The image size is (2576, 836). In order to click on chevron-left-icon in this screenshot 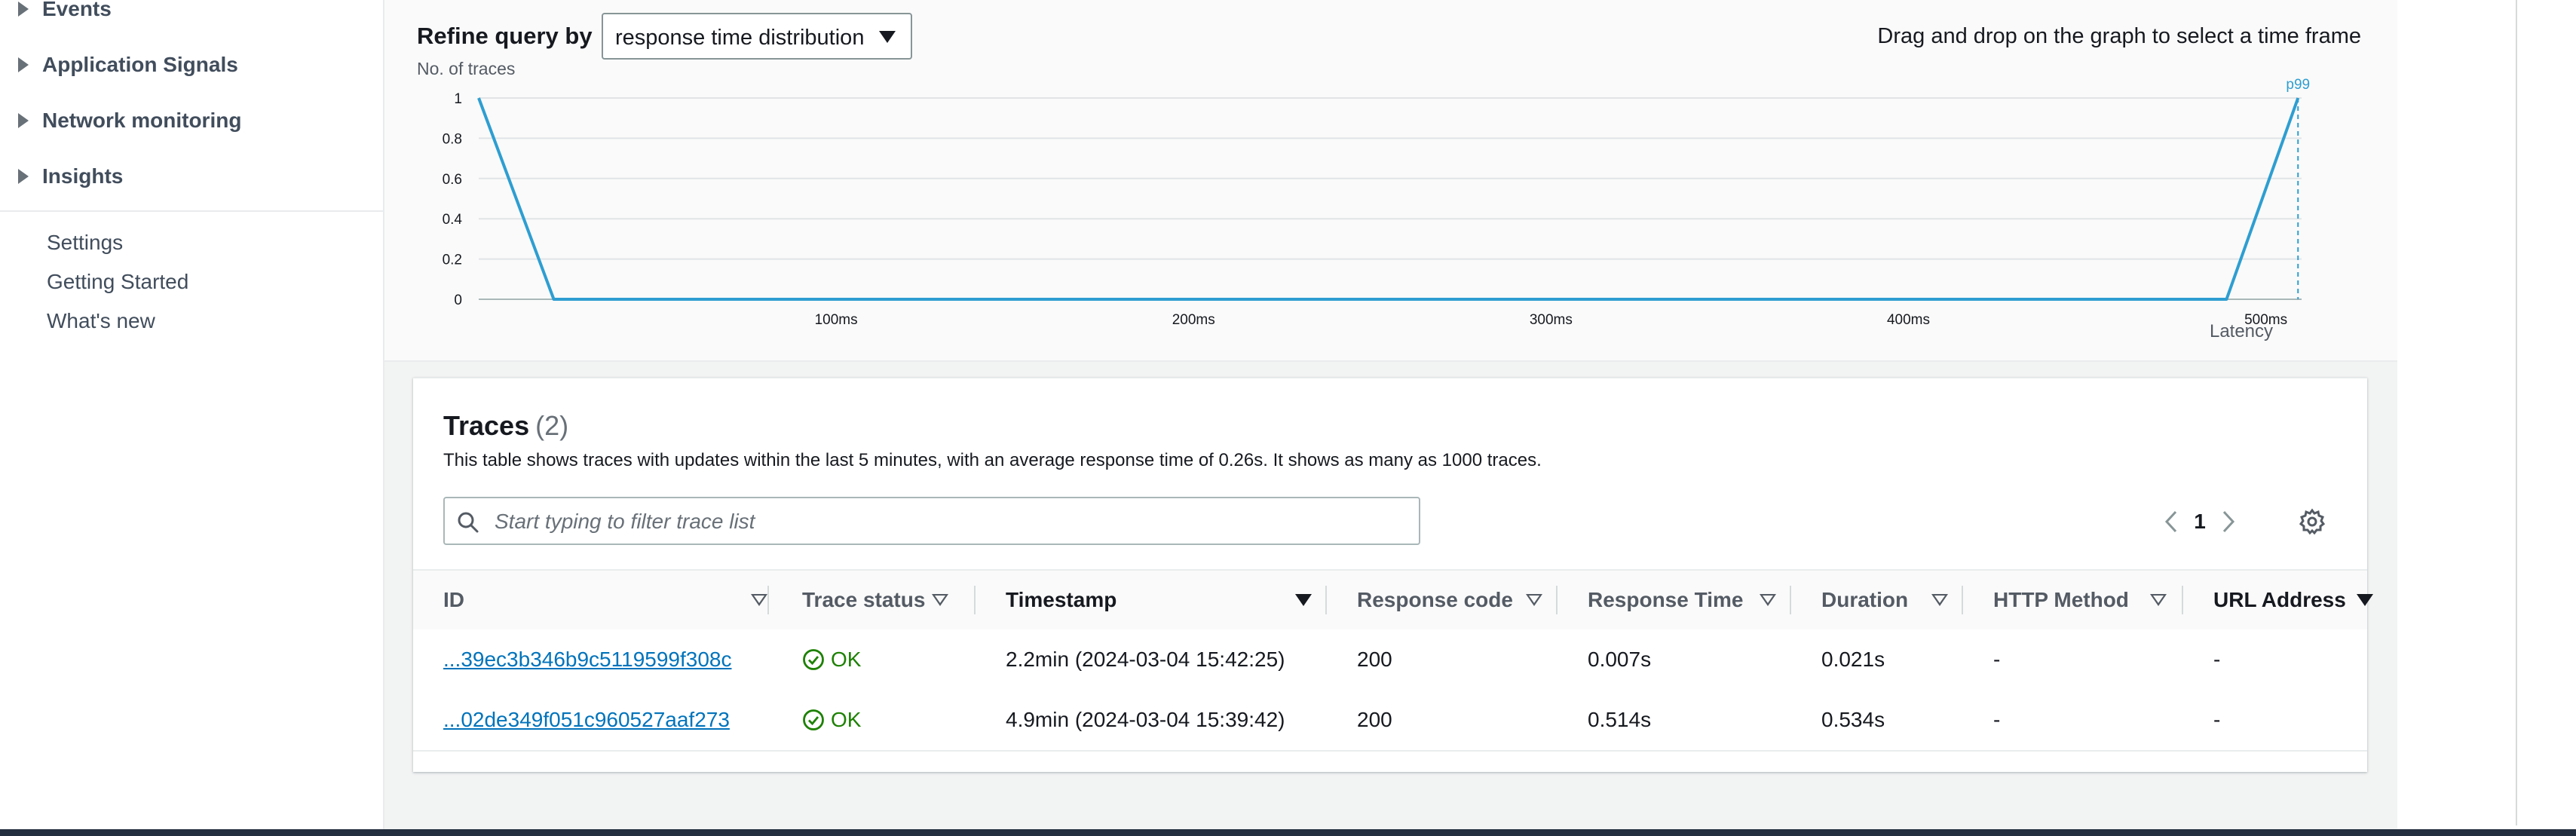, I will do `click(2170, 521)`.